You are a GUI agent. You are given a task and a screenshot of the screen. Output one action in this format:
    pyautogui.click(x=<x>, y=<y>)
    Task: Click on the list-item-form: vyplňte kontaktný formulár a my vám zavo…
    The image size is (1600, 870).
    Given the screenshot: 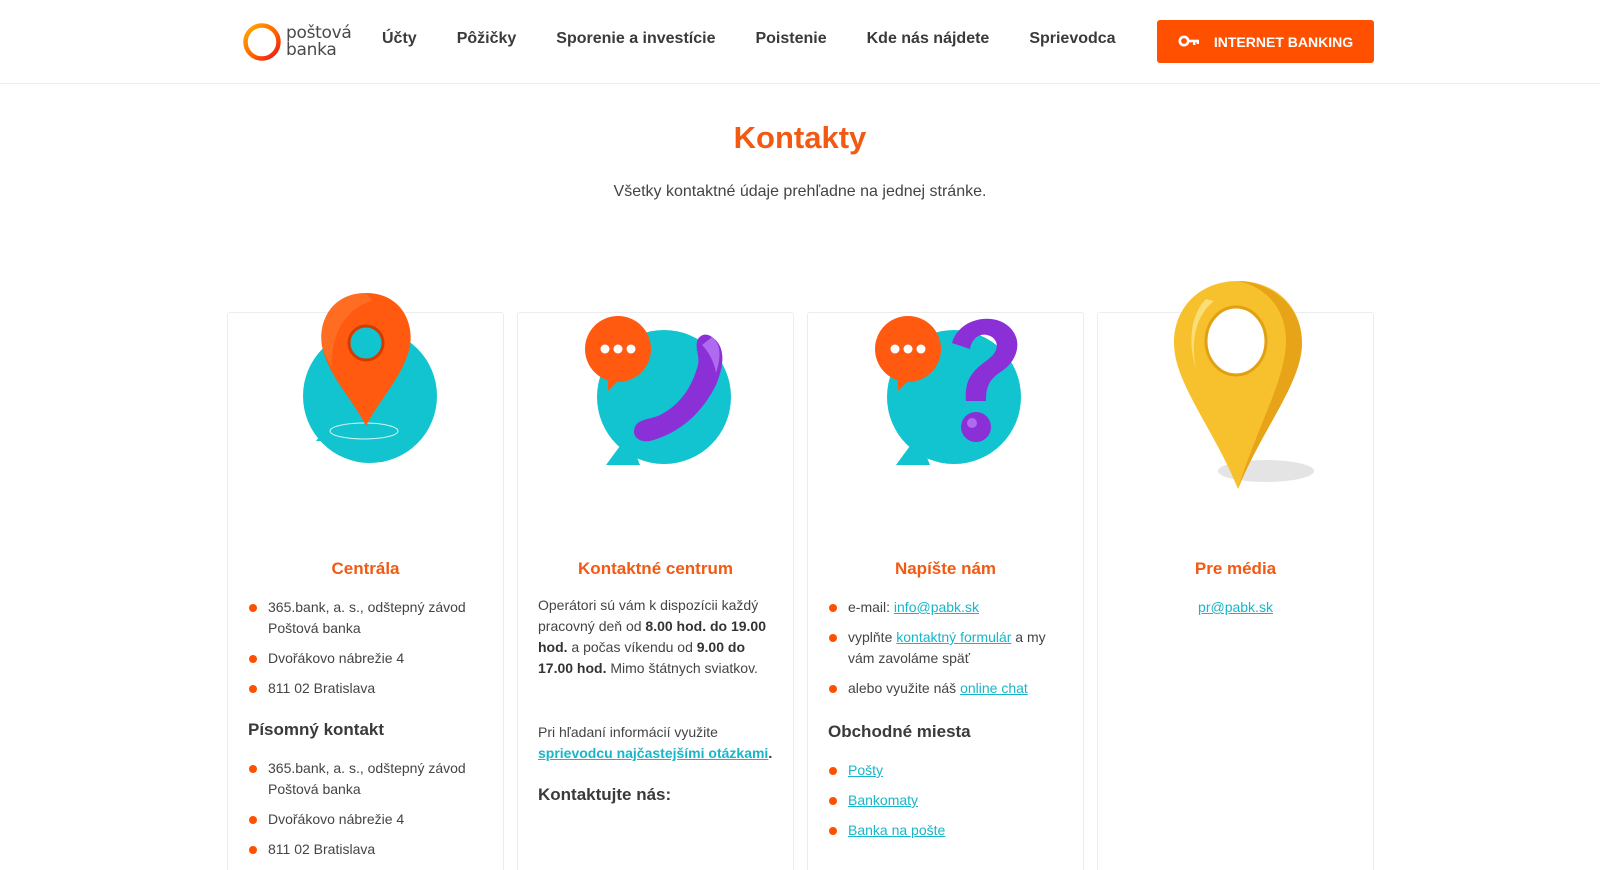 What is the action you would take?
    pyautogui.click(x=945, y=648)
    